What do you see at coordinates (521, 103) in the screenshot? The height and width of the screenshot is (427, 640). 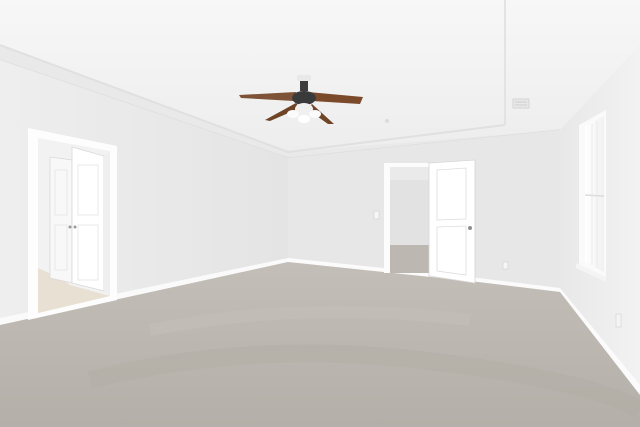 I see `air-vent` at bounding box center [521, 103].